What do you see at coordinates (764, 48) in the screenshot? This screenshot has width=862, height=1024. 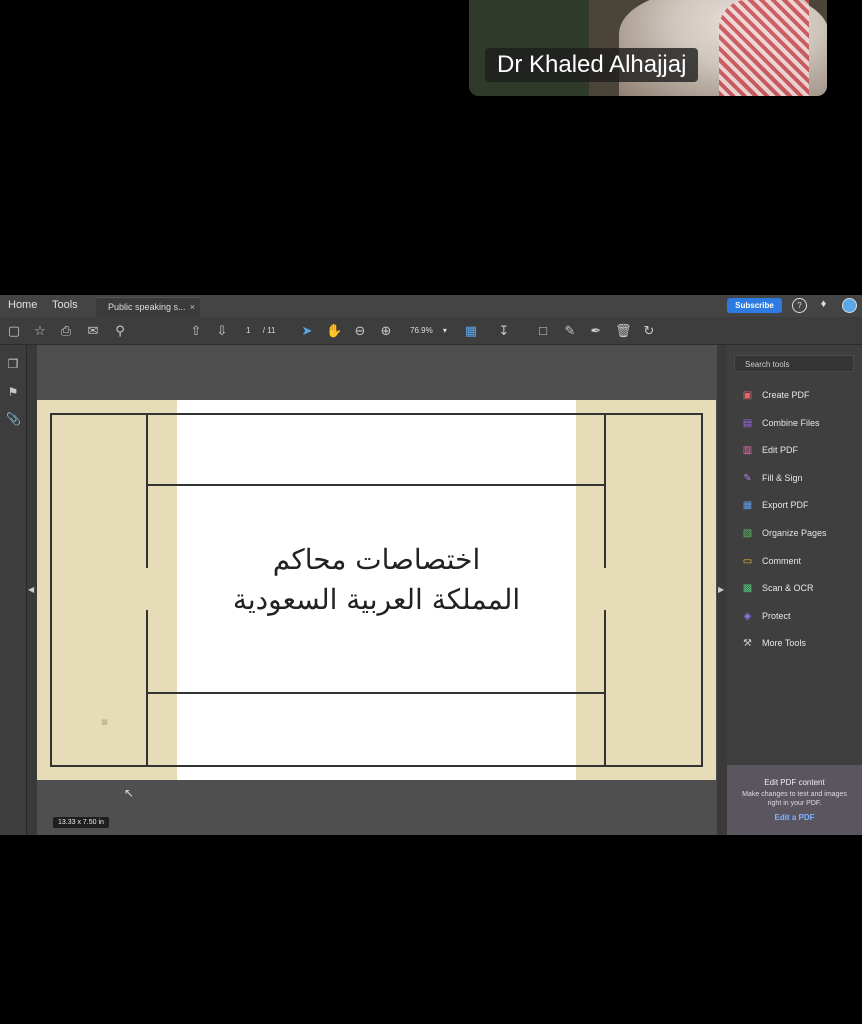 I see `participant-video-detail` at bounding box center [764, 48].